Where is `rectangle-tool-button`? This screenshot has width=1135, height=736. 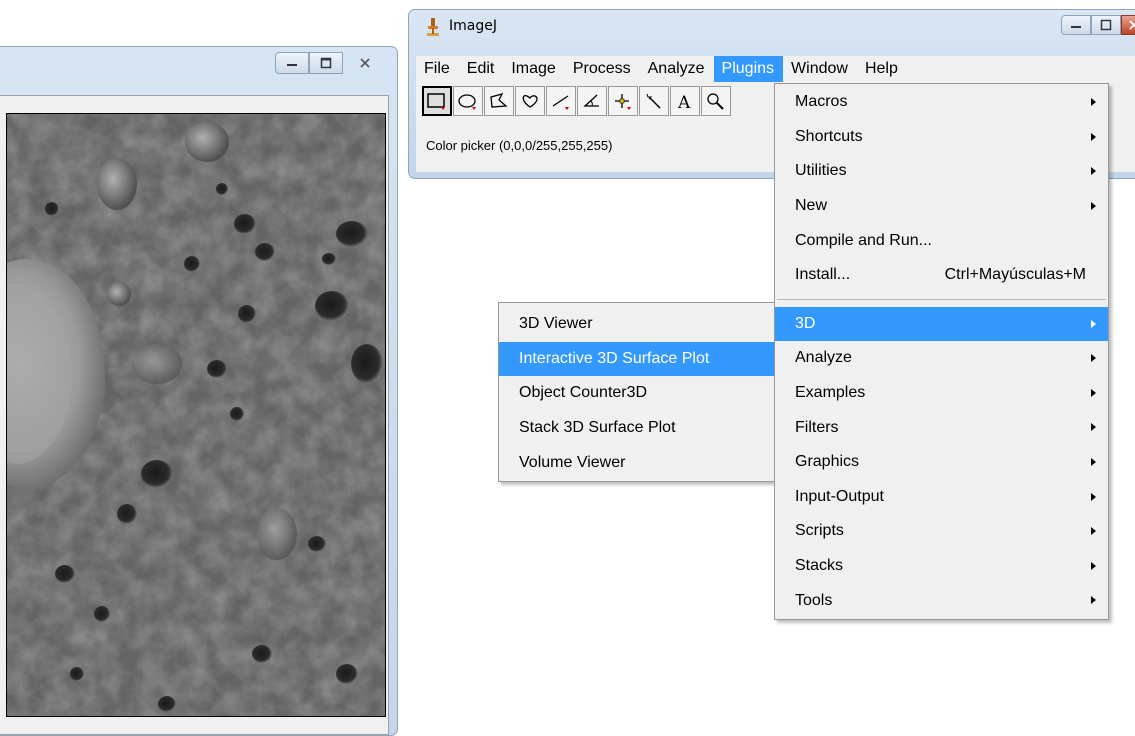 rectangle-tool-button is located at coordinates (437, 101).